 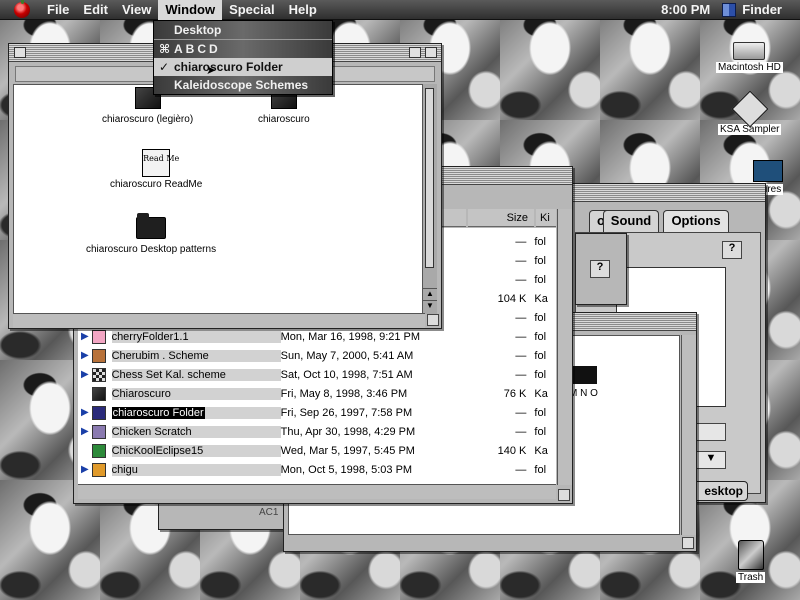 What do you see at coordinates (346, 374) in the screenshot?
I see `row-date: Sat, Oct 10, 1998, 7:51 AM` at bounding box center [346, 374].